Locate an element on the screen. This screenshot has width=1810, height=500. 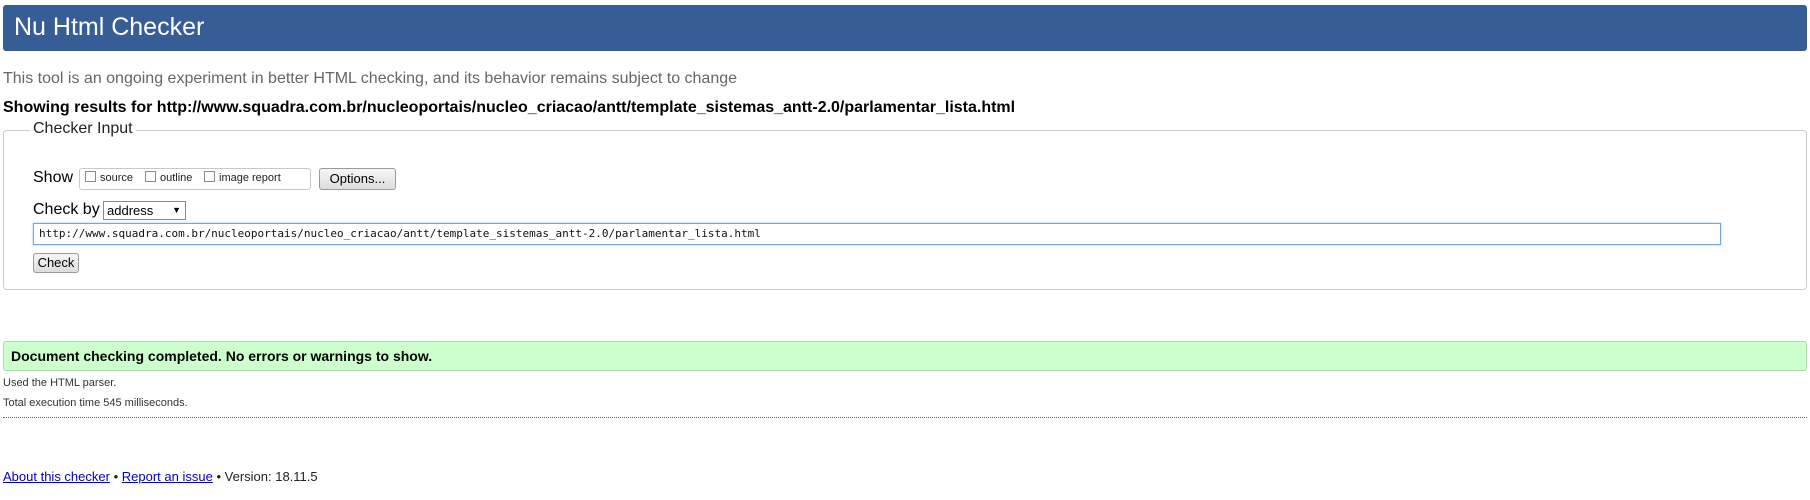
report-issue-link: Report an issue is located at coordinates (167, 476).